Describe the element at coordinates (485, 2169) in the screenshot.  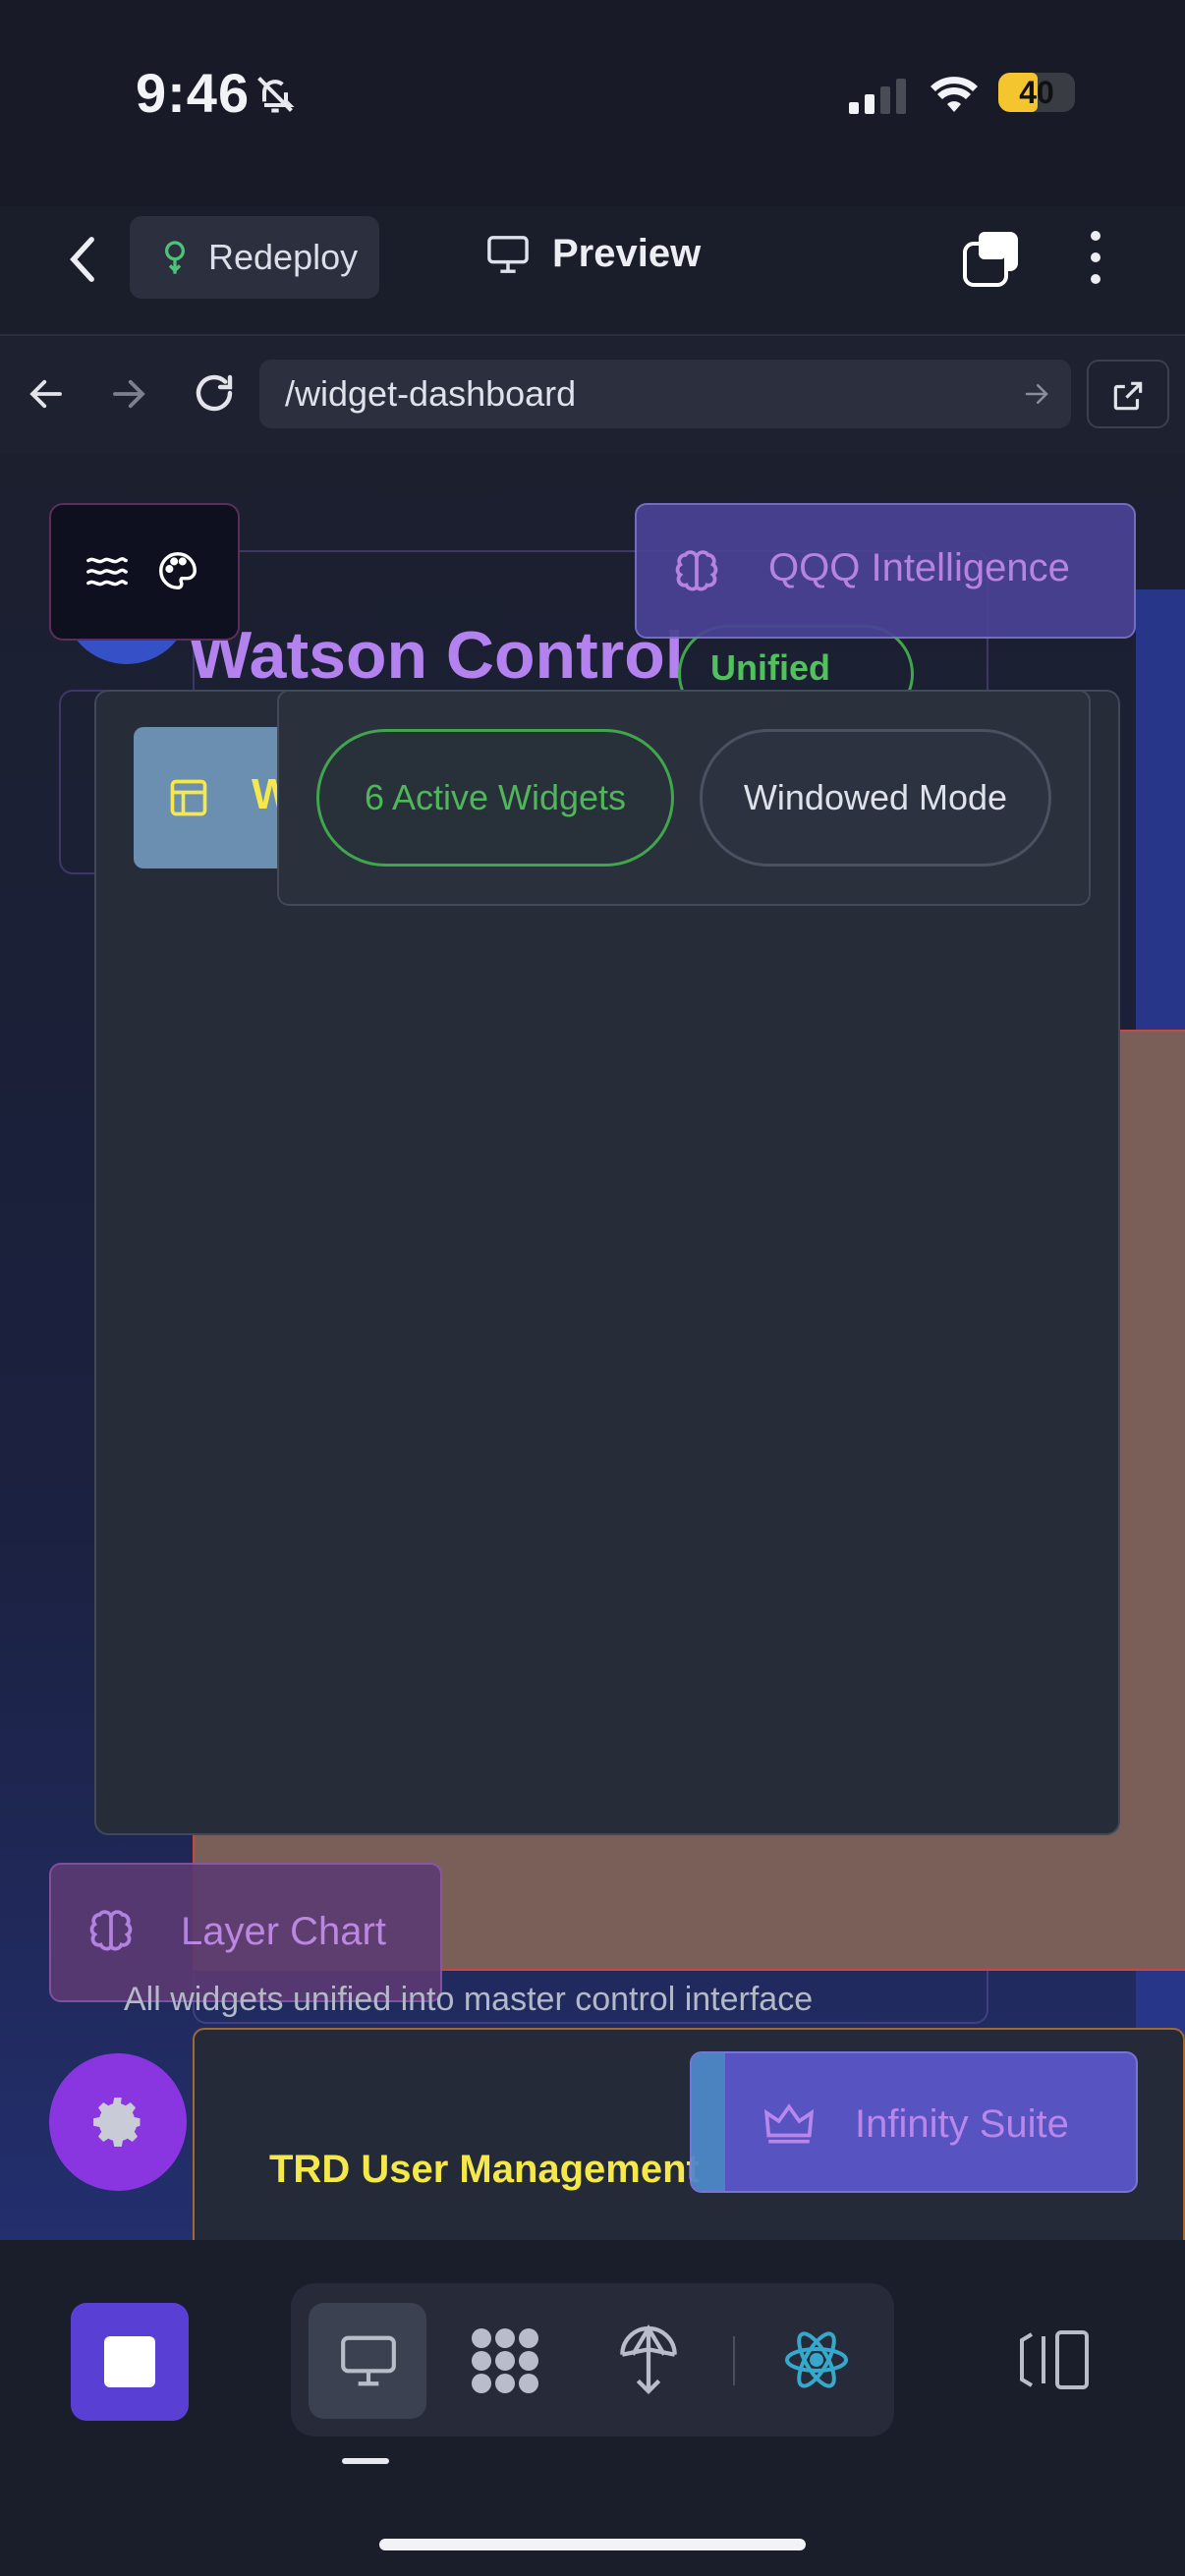
I see `trd-widget-label: TRD User Management` at that location.